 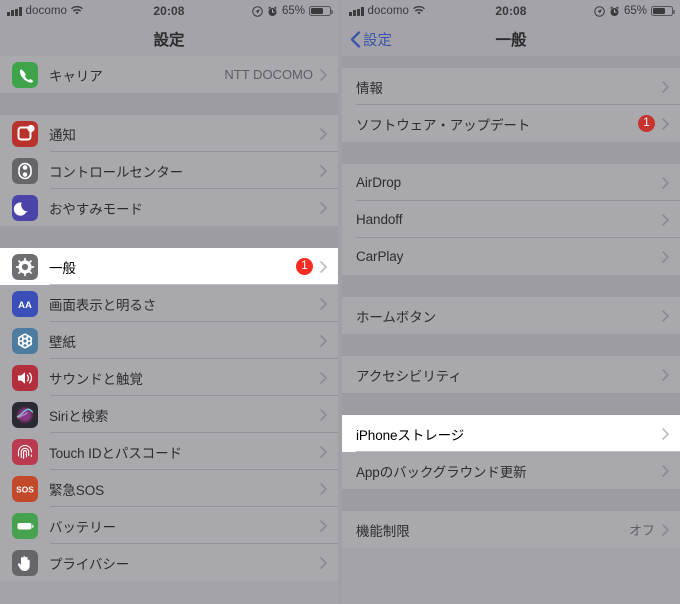 I want to click on list-item: iPhoneストレージ, so click(x=511, y=433).